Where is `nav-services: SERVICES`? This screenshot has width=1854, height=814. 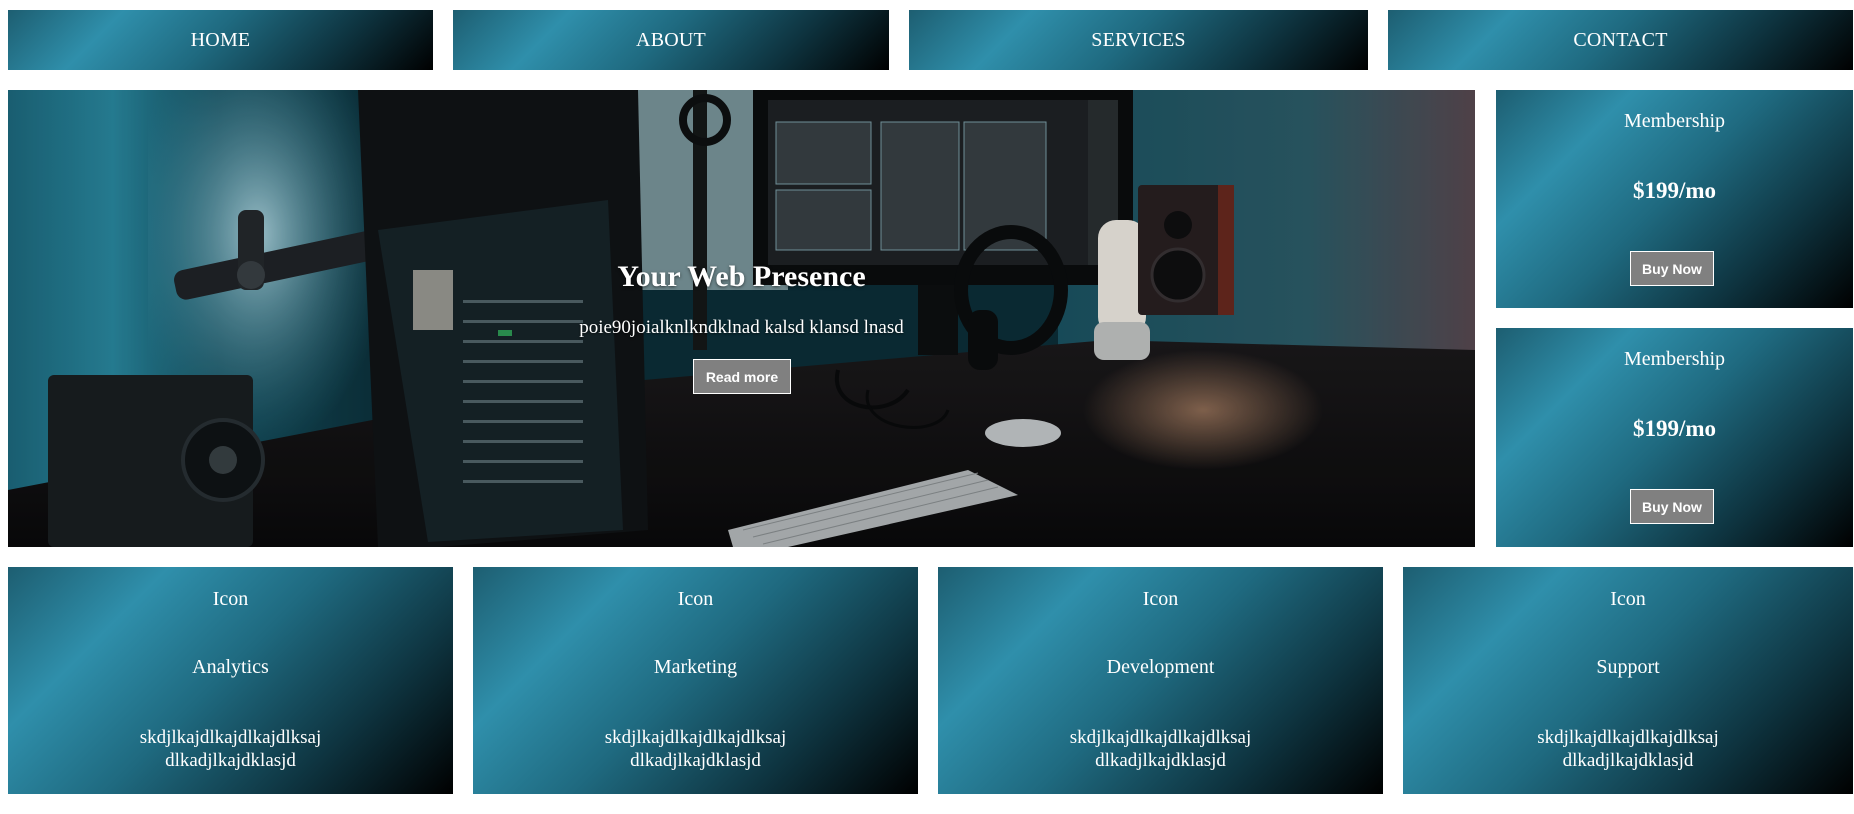 nav-services: SERVICES is located at coordinates (1138, 40).